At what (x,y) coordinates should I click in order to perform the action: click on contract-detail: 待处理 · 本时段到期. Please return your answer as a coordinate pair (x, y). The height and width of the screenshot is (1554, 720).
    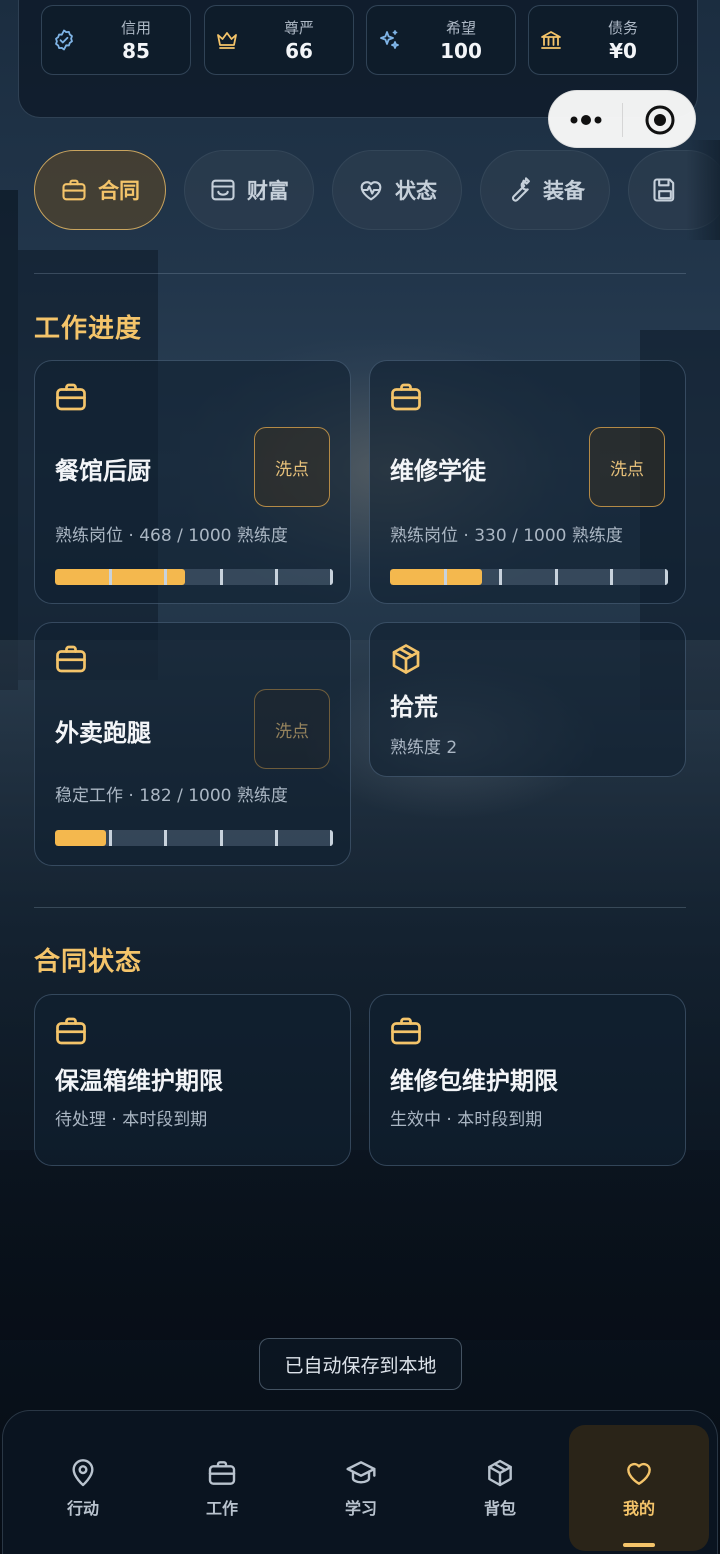
    Looking at the image, I should click on (131, 1120).